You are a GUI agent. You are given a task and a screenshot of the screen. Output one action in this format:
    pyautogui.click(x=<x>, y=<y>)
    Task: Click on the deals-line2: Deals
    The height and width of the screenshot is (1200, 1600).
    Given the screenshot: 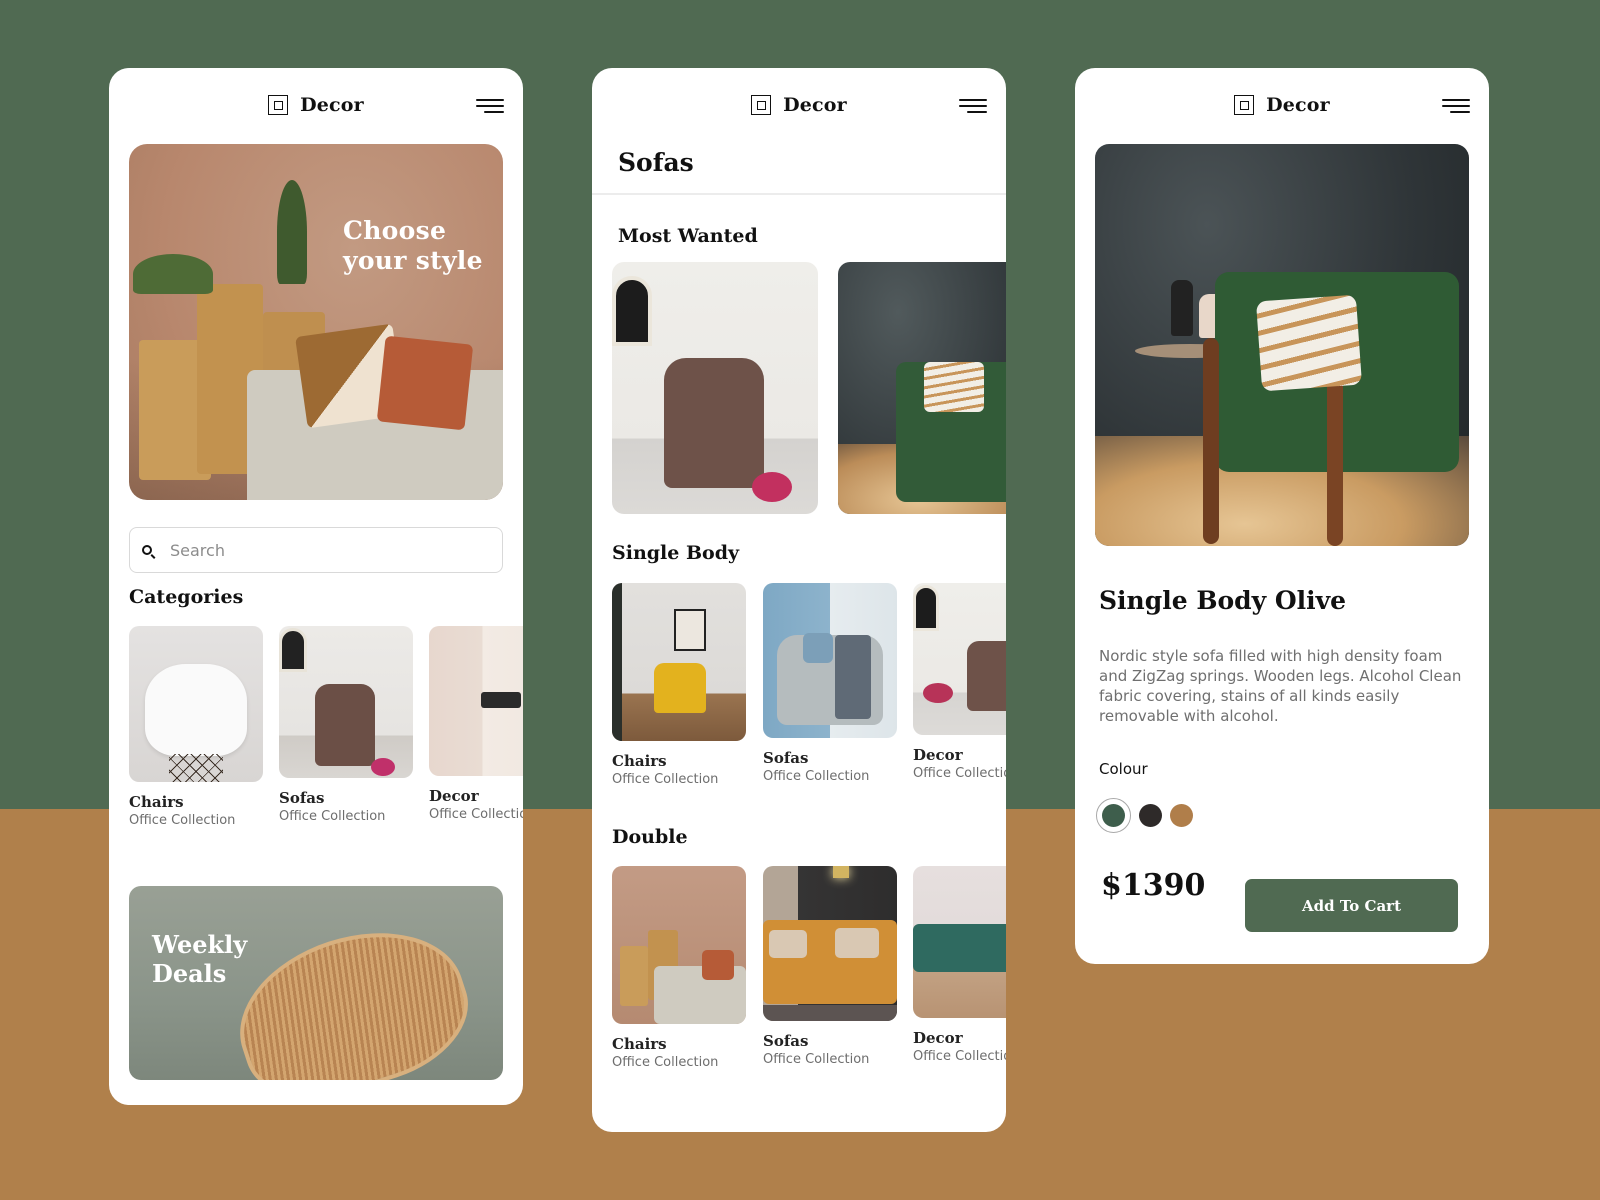 What is the action you would take?
    pyautogui.click(x=189, y=973)
    